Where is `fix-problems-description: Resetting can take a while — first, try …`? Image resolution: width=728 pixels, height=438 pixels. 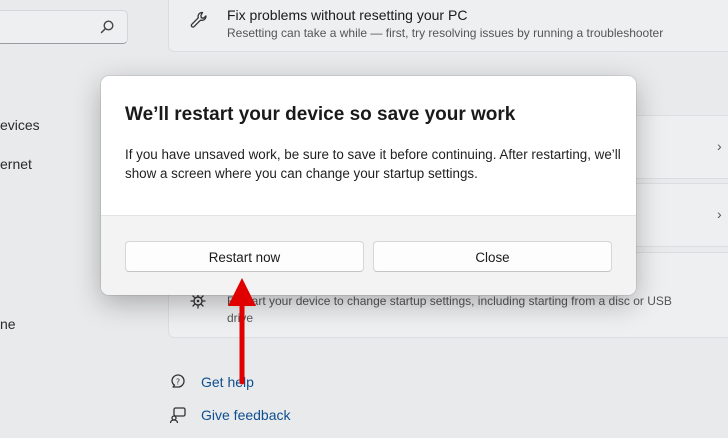
fix-problems-description: Resetting can take a while — first, try … is located at coordinates (445, 33).